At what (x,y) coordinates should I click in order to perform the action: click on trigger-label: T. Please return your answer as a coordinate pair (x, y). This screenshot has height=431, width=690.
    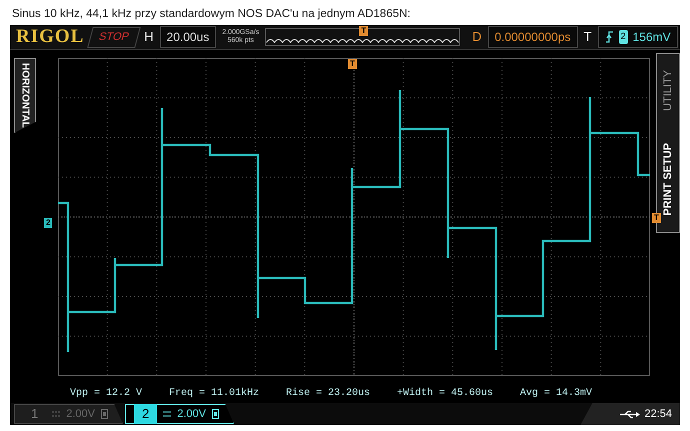
    Looking at the image, I should click on (588, 37).